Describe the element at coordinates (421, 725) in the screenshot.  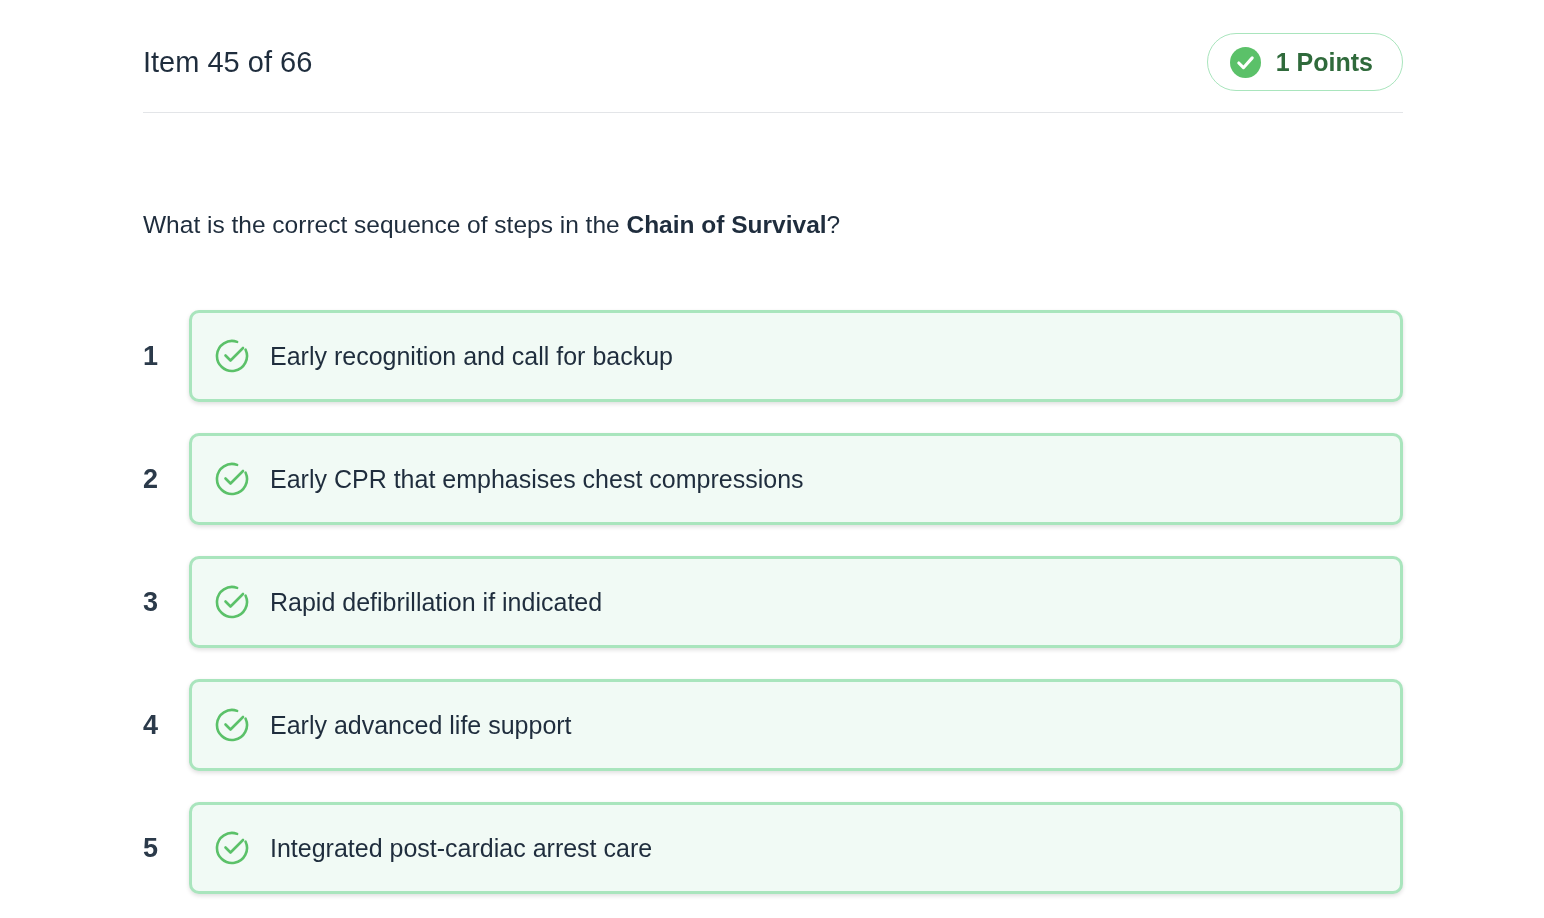
I see `answer-text: Early advanced life support` at that location.